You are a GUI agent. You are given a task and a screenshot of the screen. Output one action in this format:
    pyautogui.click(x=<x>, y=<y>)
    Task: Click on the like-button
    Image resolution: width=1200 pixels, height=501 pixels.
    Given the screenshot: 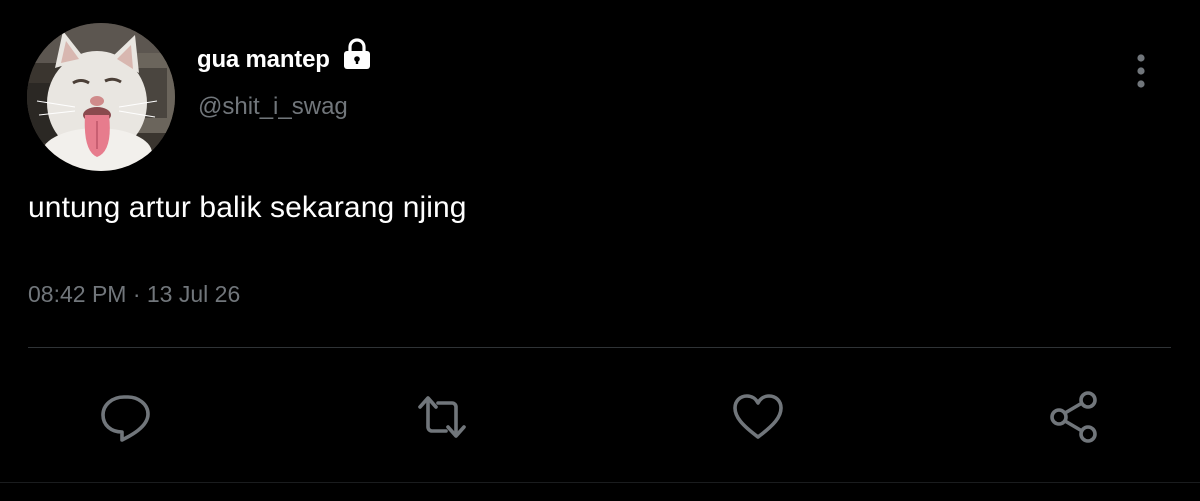 What is the action you would take?
    pyautogui.click(x=758, y=417)
    